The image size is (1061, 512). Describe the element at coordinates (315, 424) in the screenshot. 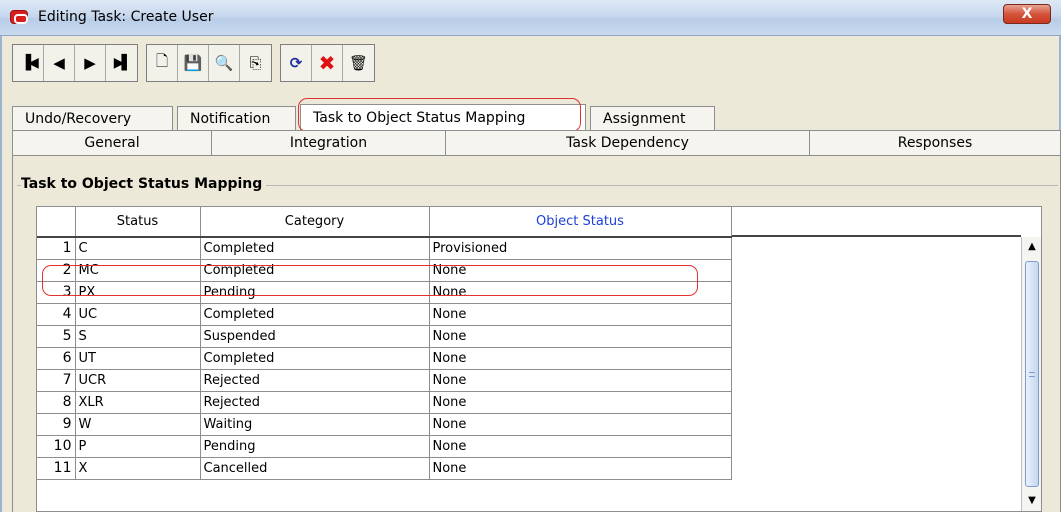

I see `category-cell: Waiting` at that location.